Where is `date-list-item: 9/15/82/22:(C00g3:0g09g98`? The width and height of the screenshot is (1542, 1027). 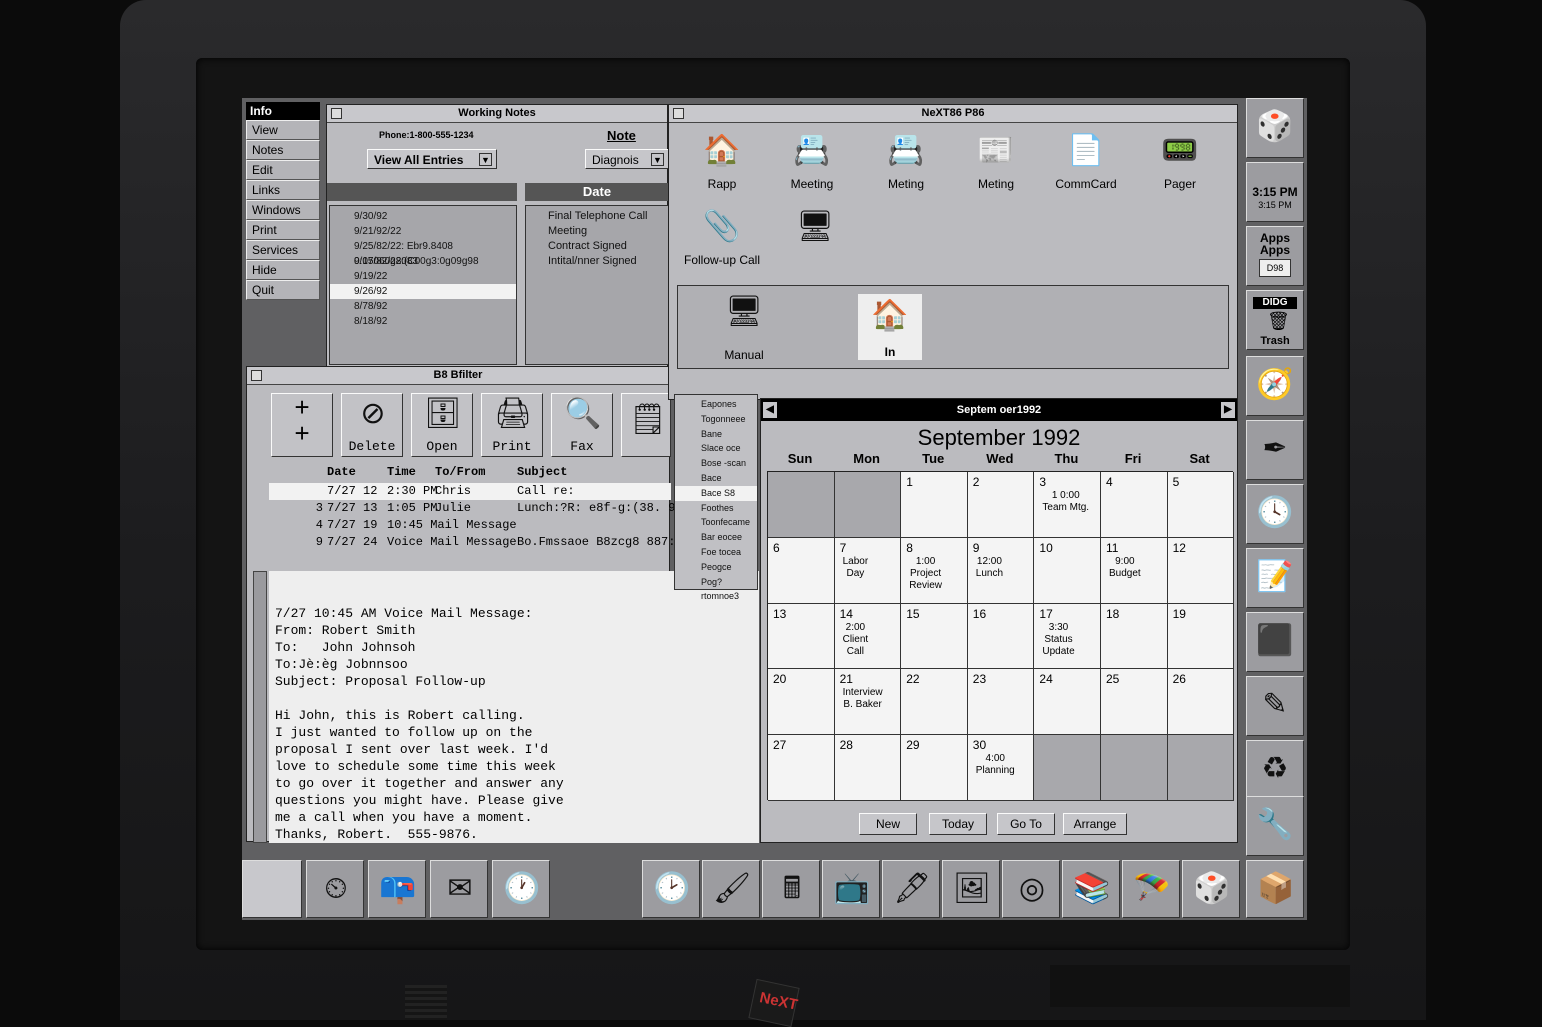
date-list-item: 9/15/82/22:(C00g3:0g09g98 is located at coordinates (423, 261).